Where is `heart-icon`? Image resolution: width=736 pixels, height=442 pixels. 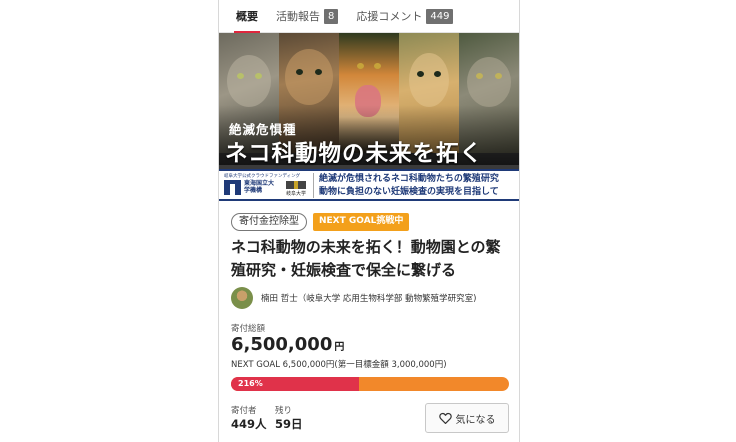
heart-icon is located at coordinates (445, 418).